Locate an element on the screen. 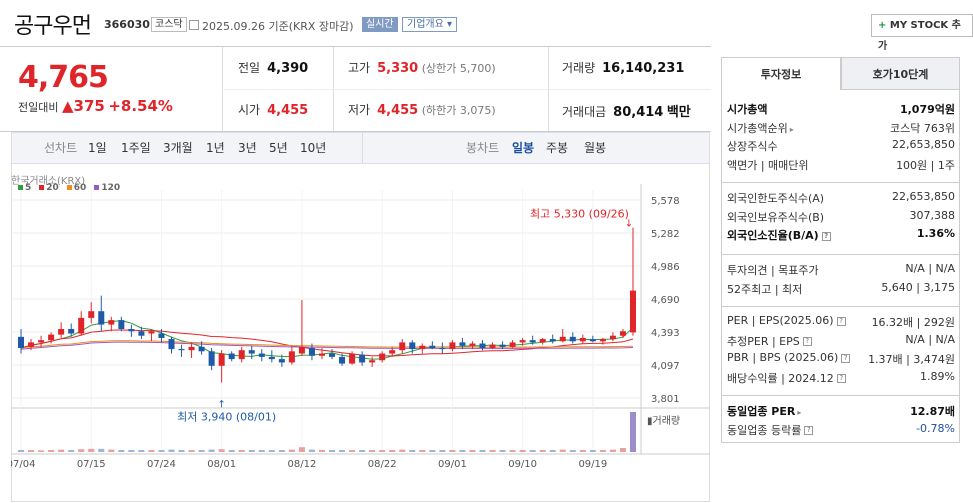 This screenshot has height=503, width=973. candle-period-0: 일봉 is located at coordinates (523, 147).